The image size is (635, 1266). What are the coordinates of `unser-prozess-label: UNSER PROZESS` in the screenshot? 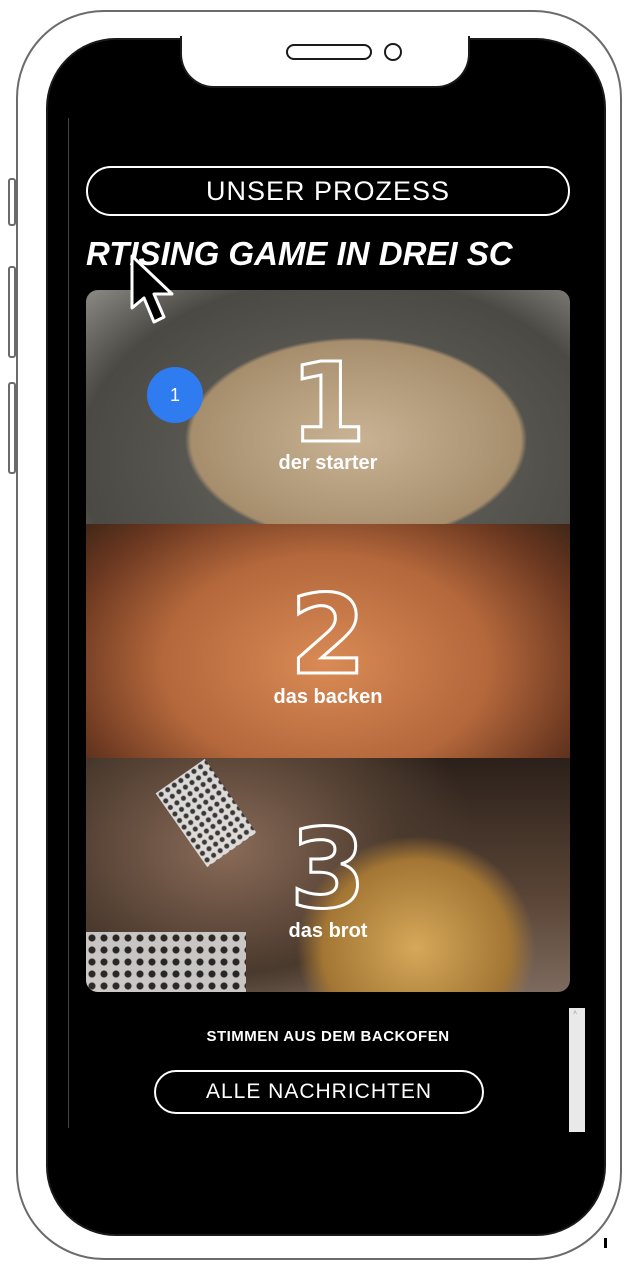 It's located at (328, 190).